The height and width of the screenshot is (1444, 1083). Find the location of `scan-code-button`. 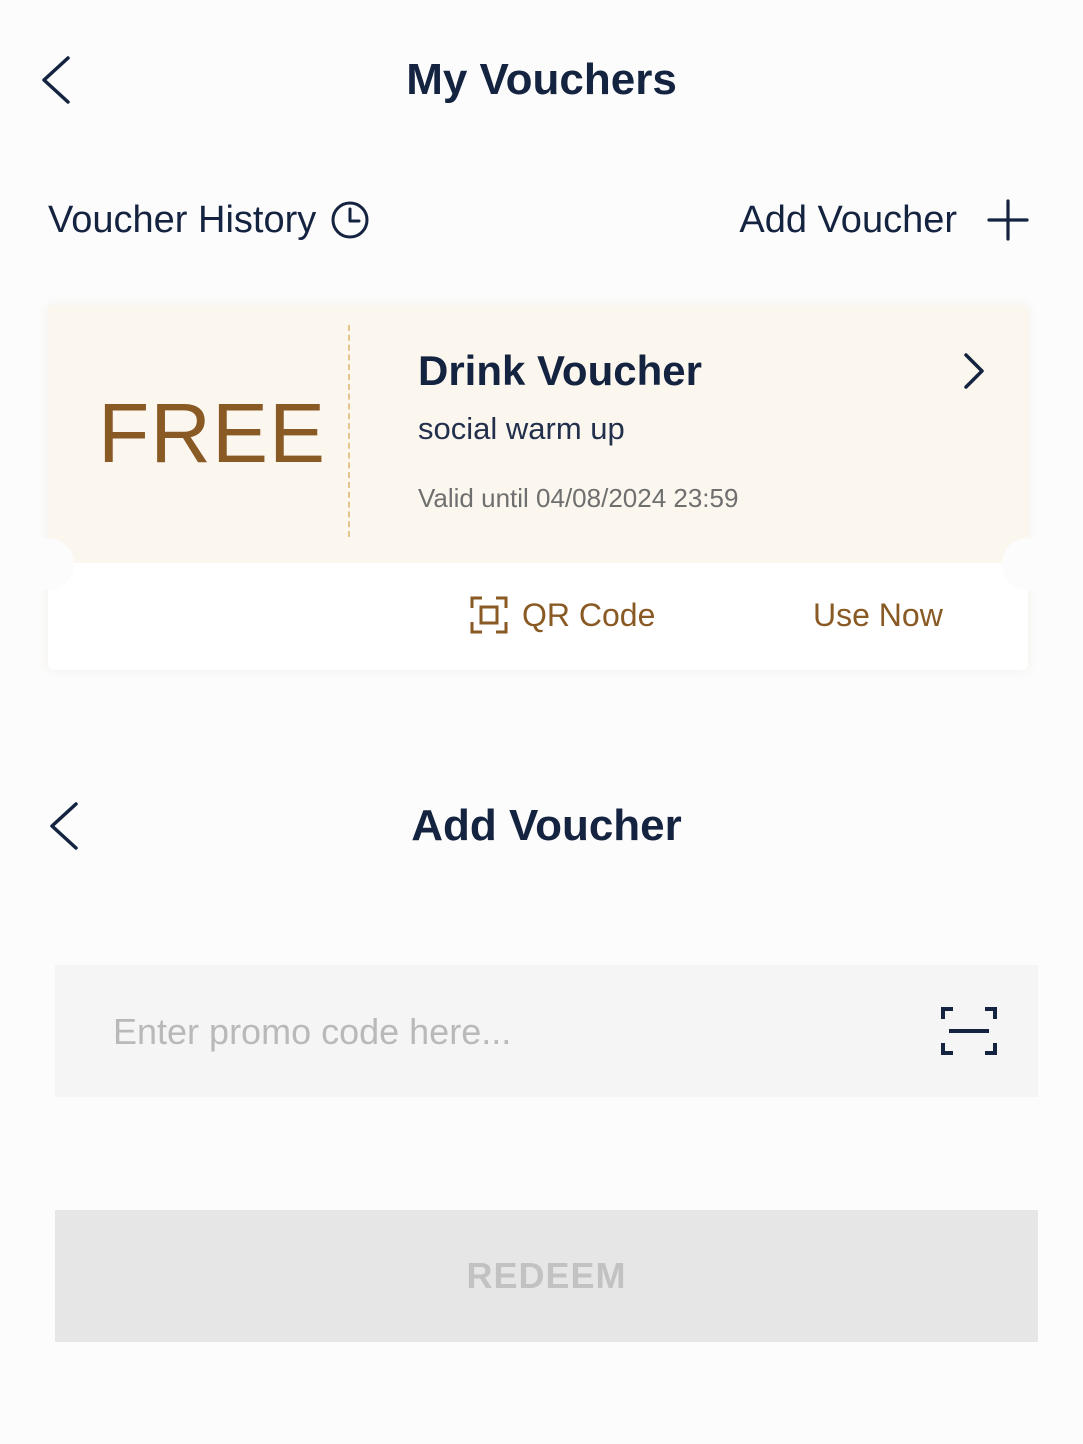

scan-code-button is located at coordinates (969, 1031).